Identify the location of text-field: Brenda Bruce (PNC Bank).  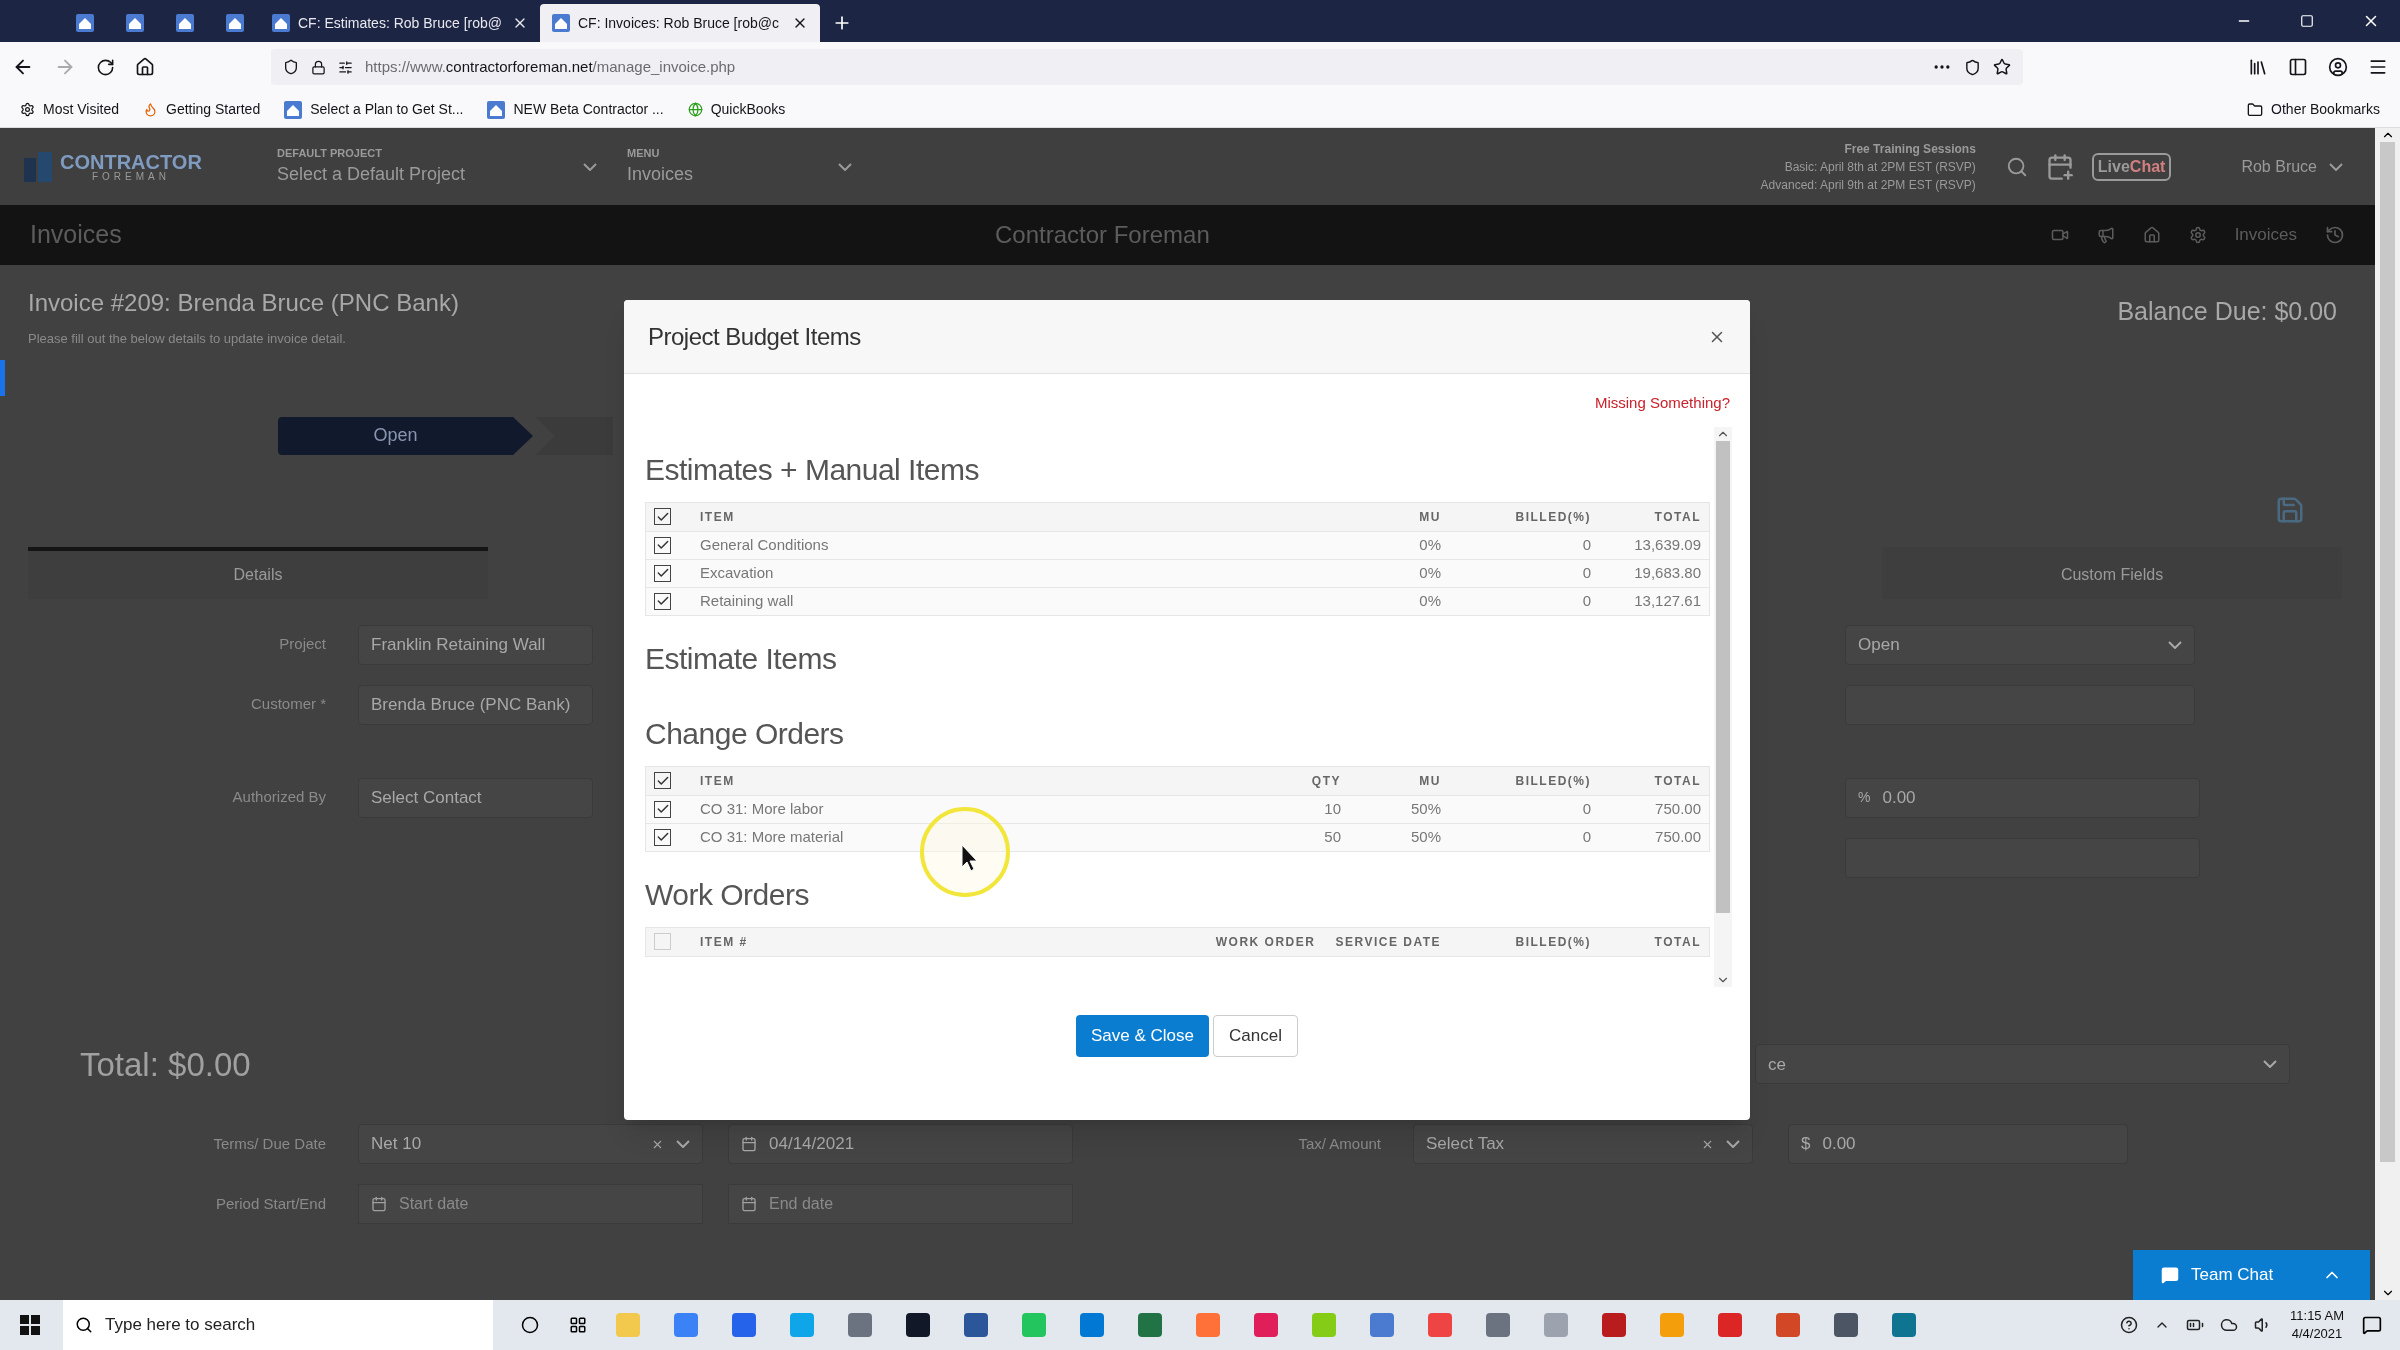
(475, 704).